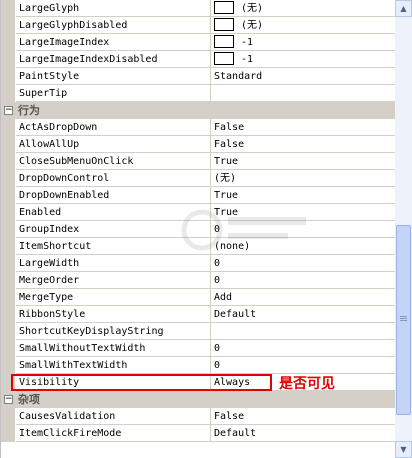  I want to click on property-name: GroupIndex, so click(113, 229).